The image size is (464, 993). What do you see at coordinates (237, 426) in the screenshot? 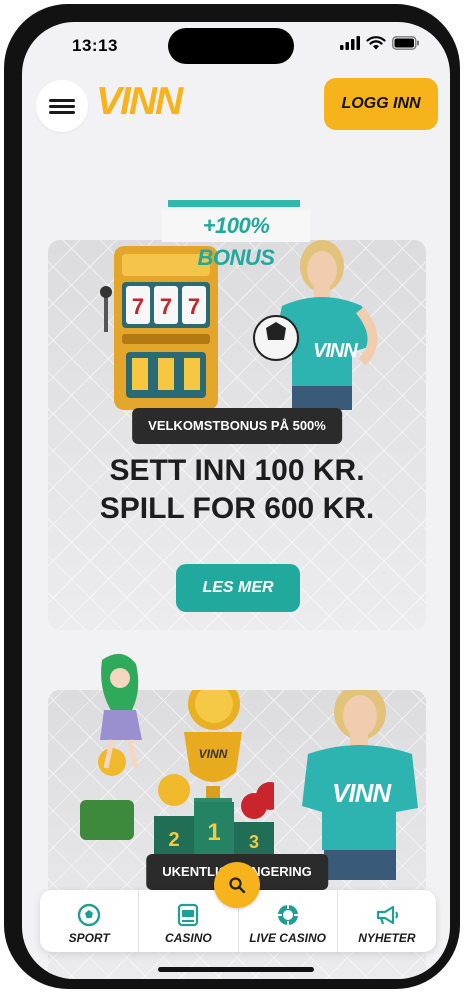
I see `welcome-bonus-badge: VELKOMSTBONUS PÅ 500%` at bounding box center [237, 426].